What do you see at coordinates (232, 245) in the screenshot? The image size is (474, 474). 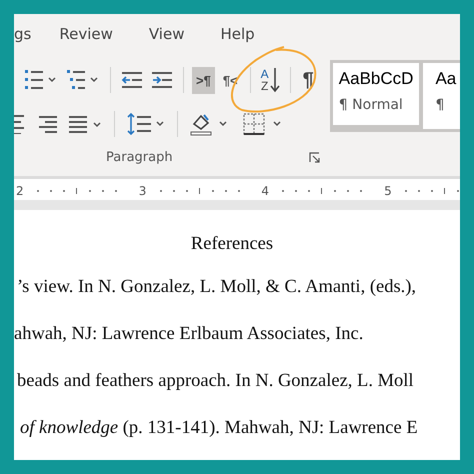 I see `references-heading: References` at bounding box center [232, 245].